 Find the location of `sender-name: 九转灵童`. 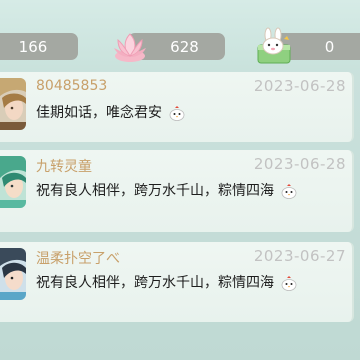

sender-name: 九转灵童 is located at coordinates (64, 166).